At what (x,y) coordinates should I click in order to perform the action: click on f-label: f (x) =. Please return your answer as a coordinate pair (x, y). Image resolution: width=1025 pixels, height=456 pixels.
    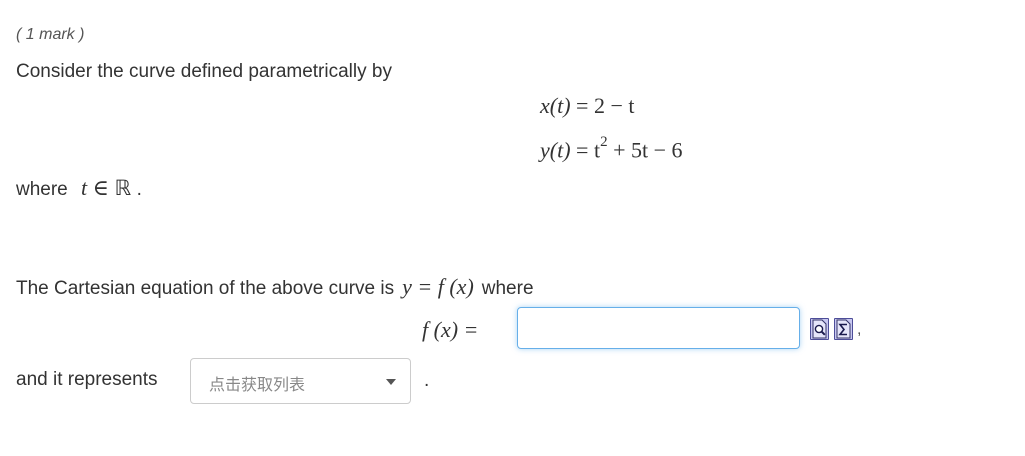
    Looking at the image, I should click on (450, 329).